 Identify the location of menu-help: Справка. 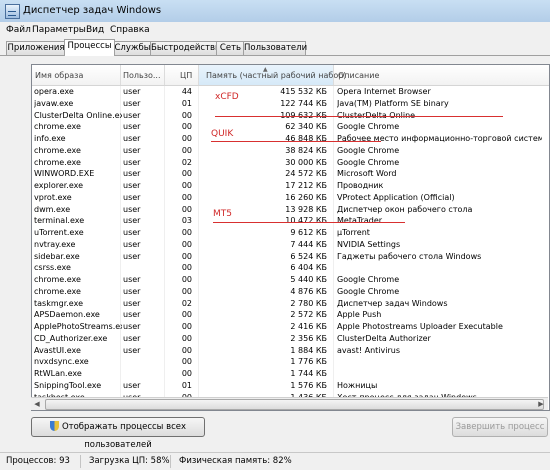
(130, 30).